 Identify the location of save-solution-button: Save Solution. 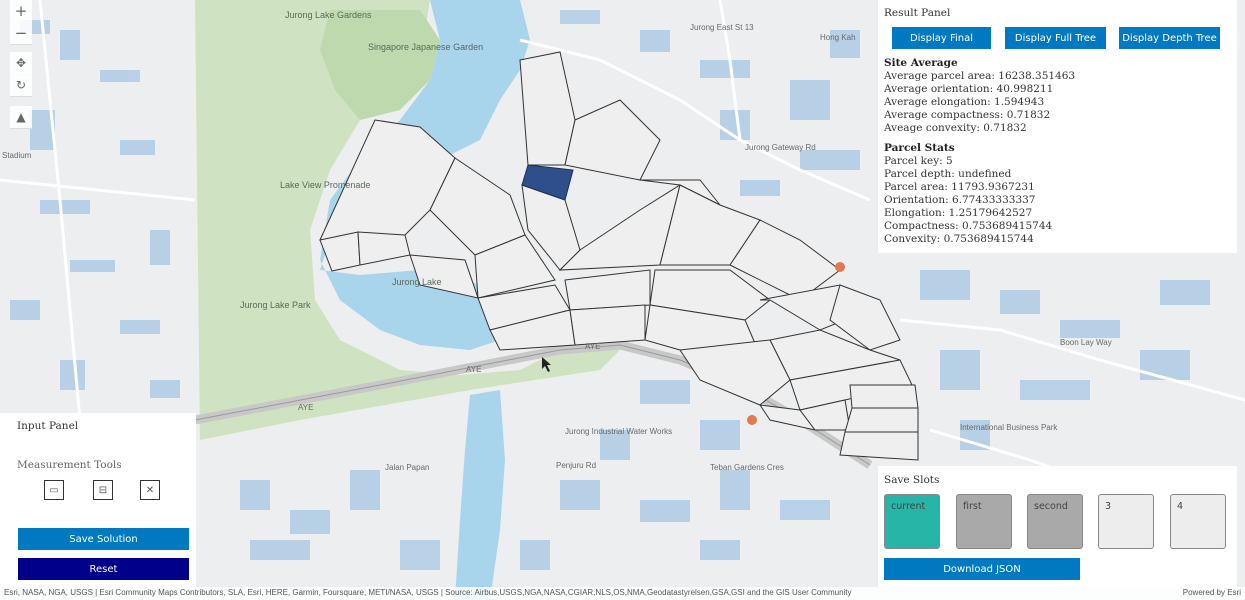
(103, 539).